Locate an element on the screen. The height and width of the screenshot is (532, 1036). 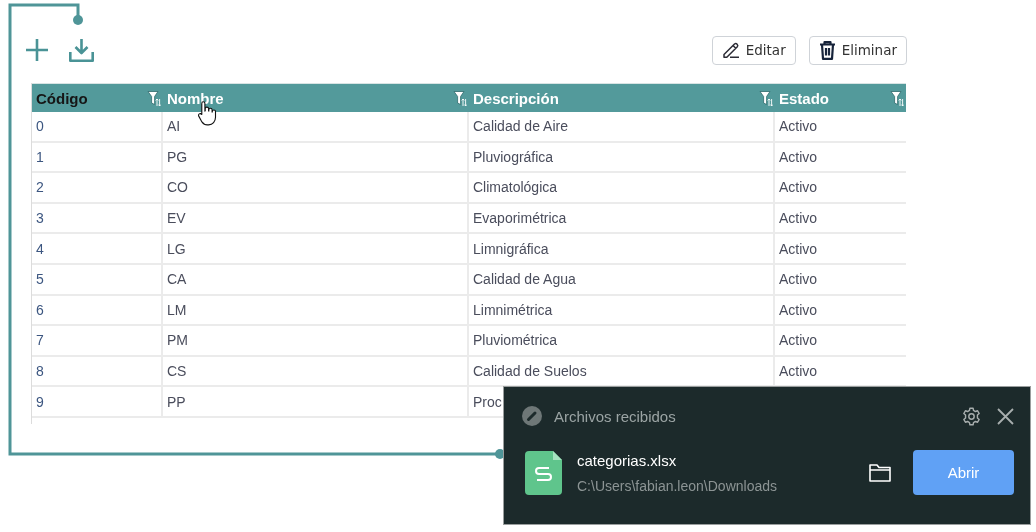
pencil-icon is located at coordinates (730, 50).